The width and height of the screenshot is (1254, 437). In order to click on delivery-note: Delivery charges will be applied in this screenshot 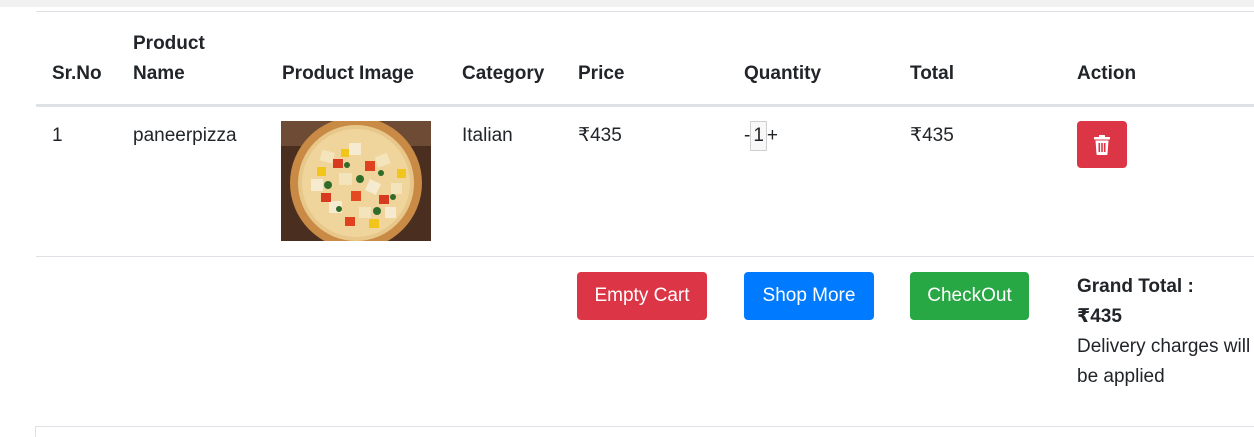, I will do `click(1164, 361)`.